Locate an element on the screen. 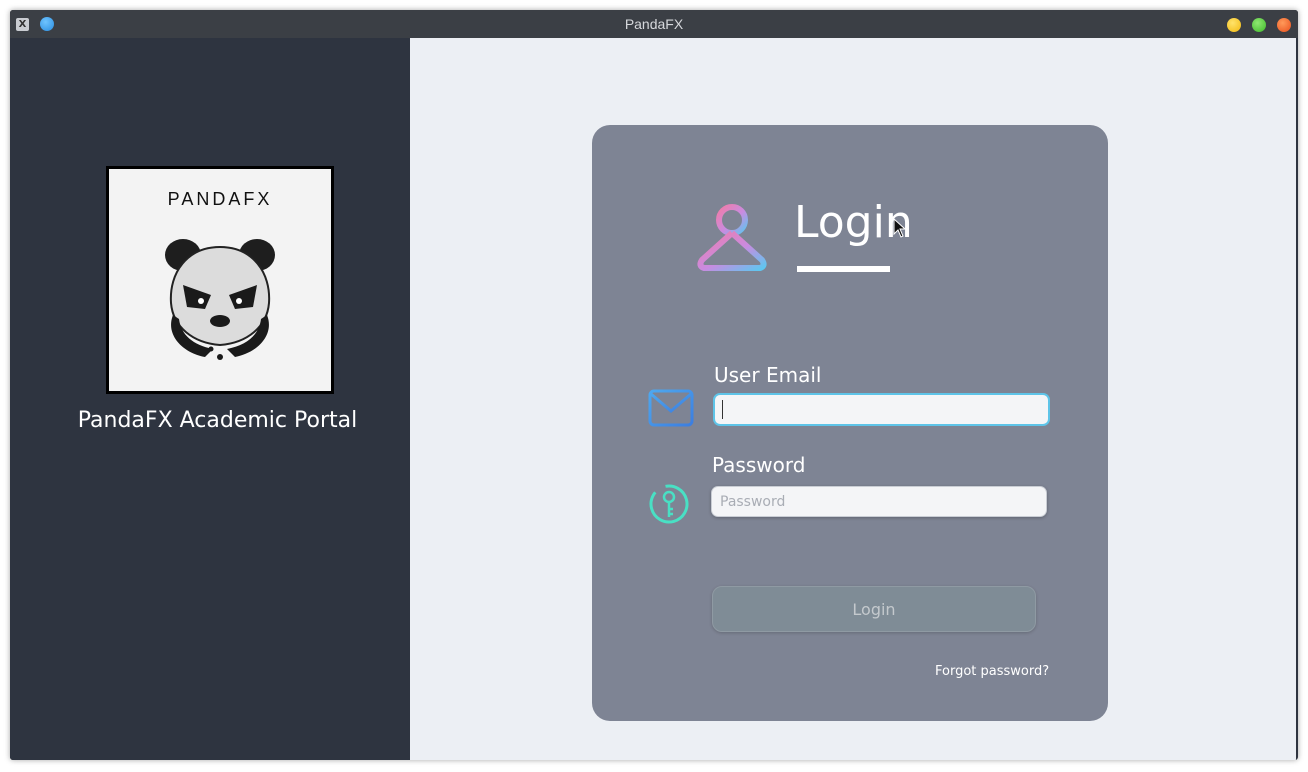  heading-underline is located at coordinates (843, 269).